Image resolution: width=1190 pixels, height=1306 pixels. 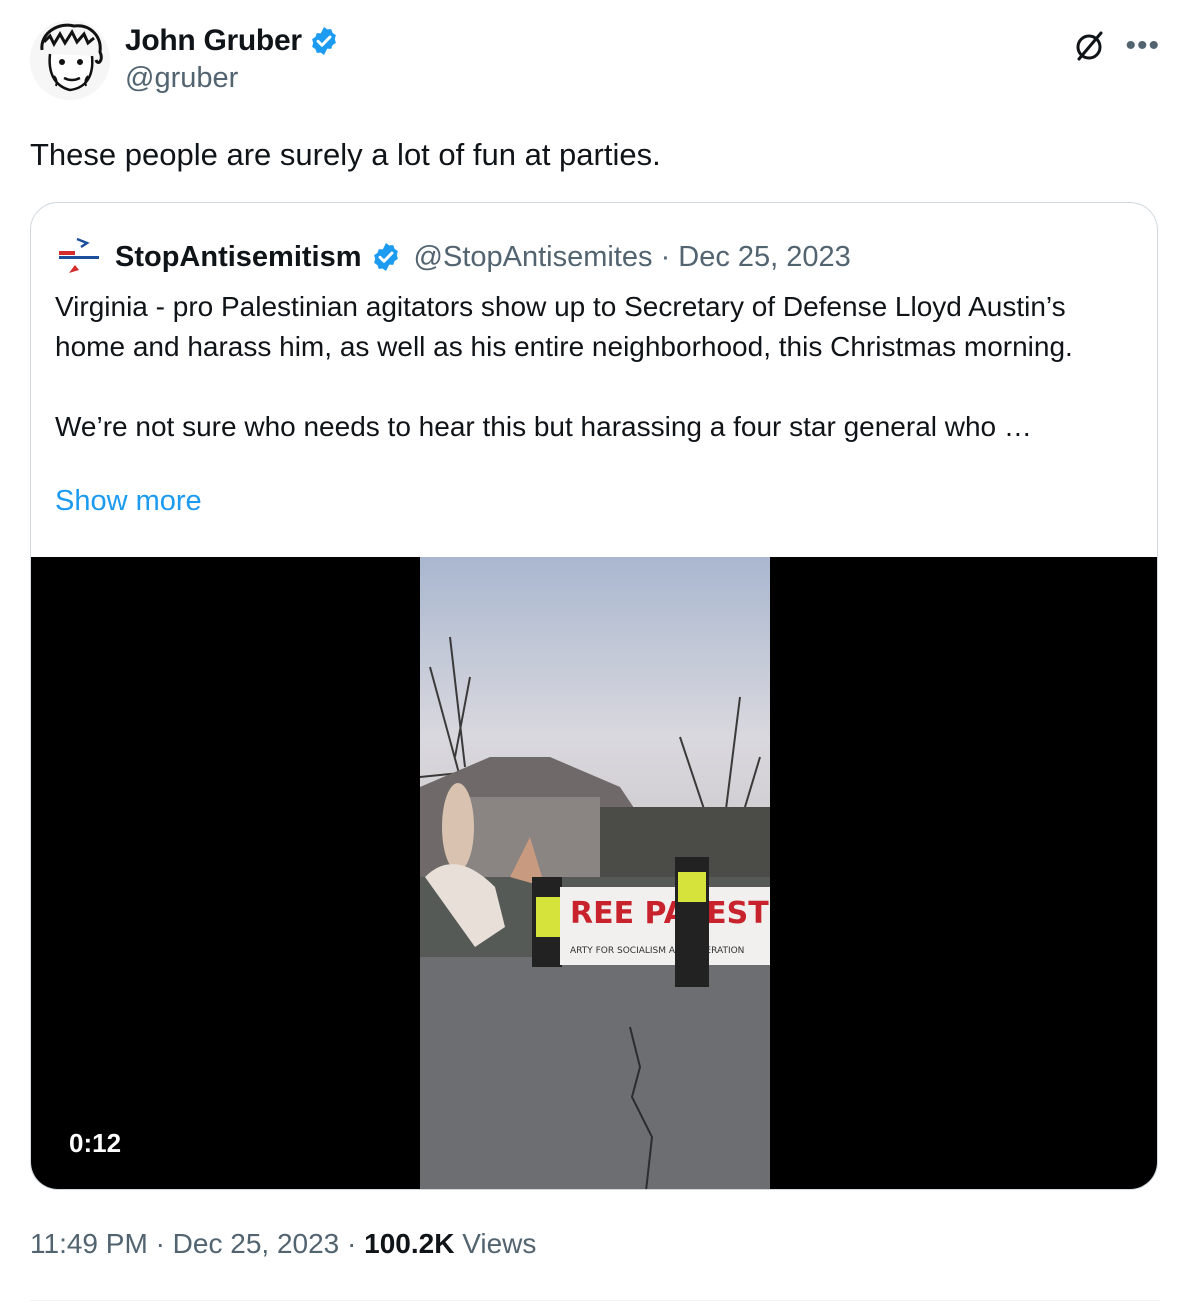 What do you see at coordinates (1089, 46) in the screenshot?
I see `grok-icon` at bounding box center [1089, 46].